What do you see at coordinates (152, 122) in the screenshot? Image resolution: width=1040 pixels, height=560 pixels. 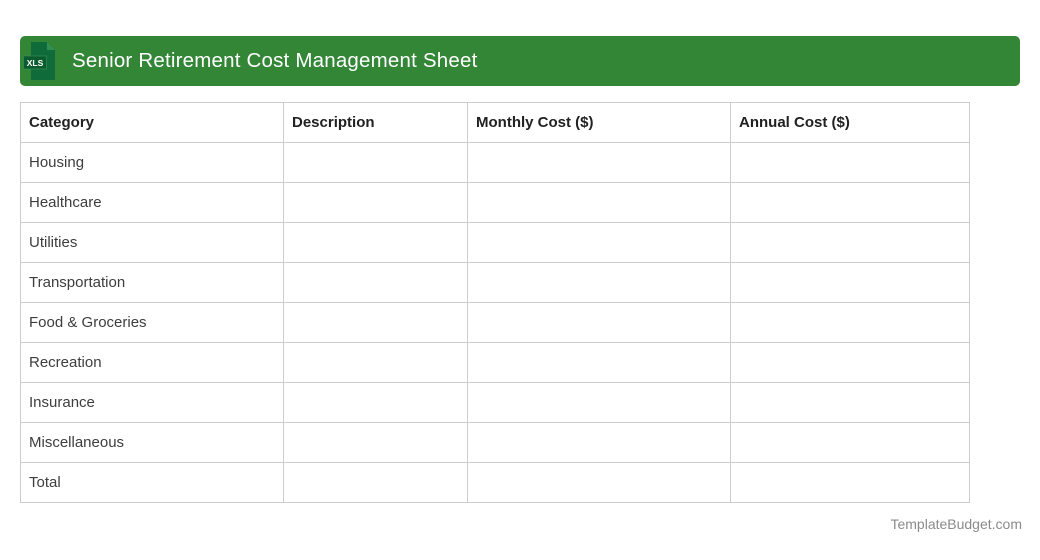 I see `column-header-category: Category` at bounding box center [152, 122].